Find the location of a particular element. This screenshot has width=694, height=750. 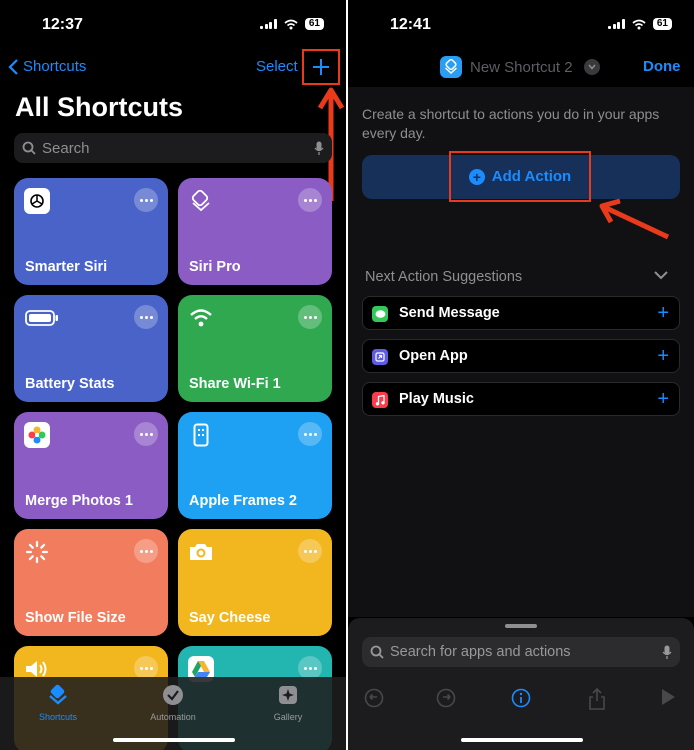

tab-label: Automation is located at coordinates (173, 717).